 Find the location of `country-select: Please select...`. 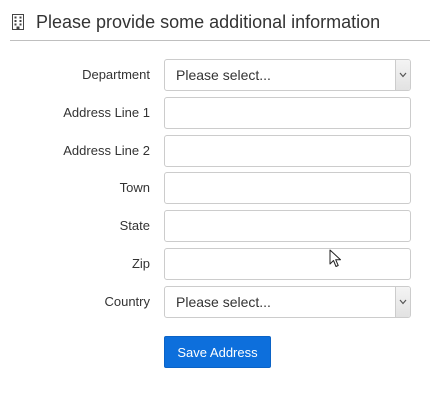

country-select: Please select... is located at coordinates (287, 302).